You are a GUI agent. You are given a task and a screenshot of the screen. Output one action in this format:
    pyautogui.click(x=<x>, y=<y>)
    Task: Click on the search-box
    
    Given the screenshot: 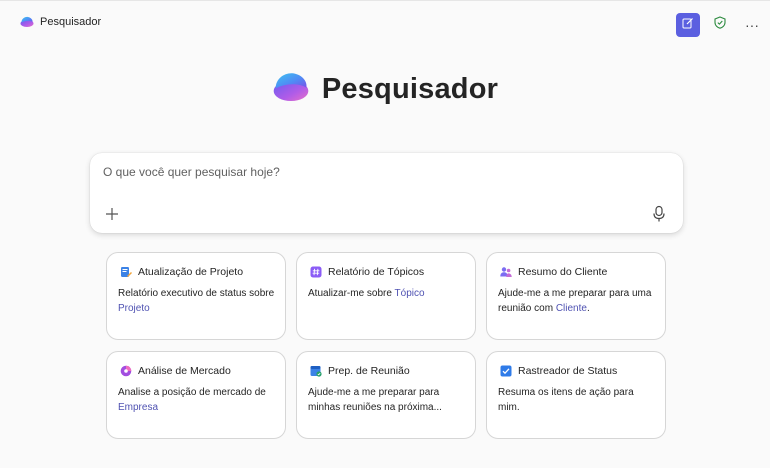 What is the action you would take?
    pyautogui.click(x=386, y=193)
    